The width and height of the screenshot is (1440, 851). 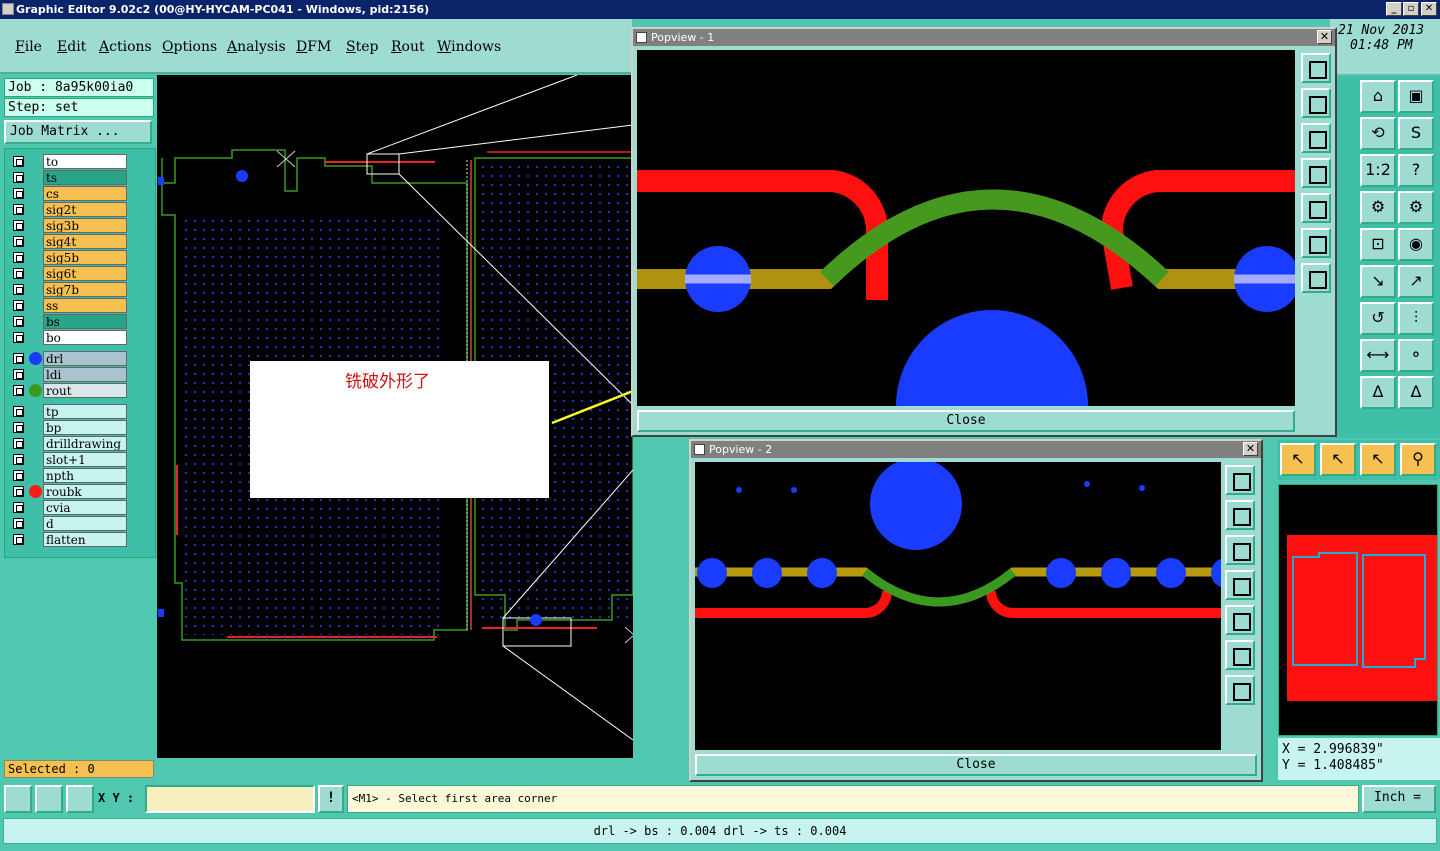 What do you see at coordinates (1378, 133) in the screenshot?
I see `toolbar-tool-icon: ⟲` at bounding box center [1378, 133].